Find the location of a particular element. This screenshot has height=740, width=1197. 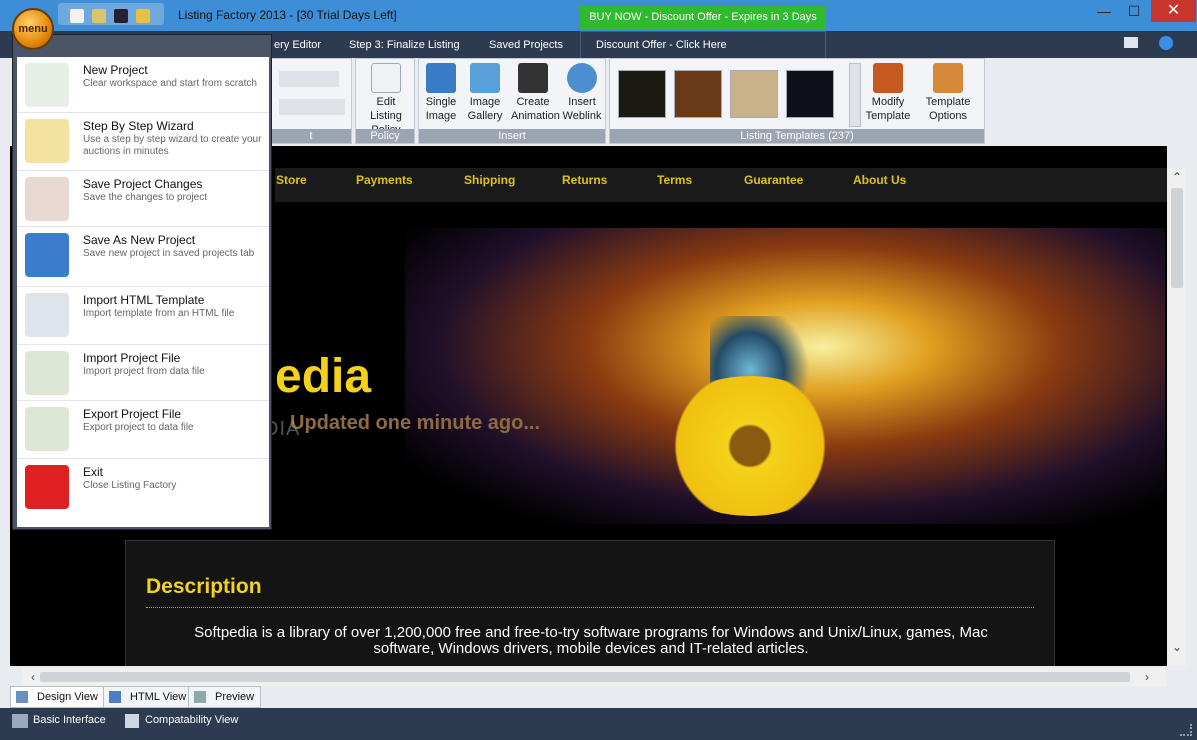

tab-gallery-editor: ery Editor is located at coordinates (297, 45).